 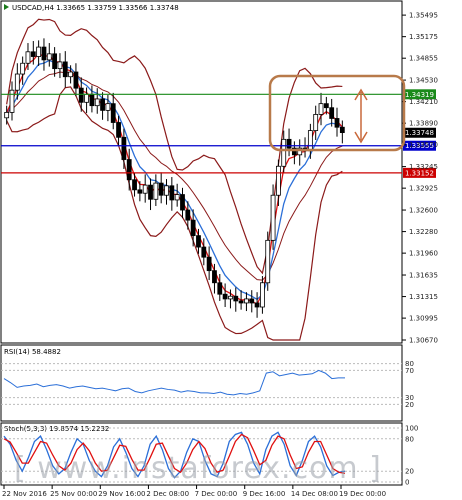 I want to click on rsi-tick-label: 70, so click(x=409, y=371).